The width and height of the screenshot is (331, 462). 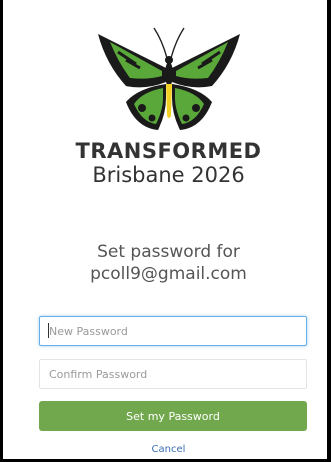 What do you see at coordinates (169, 78) in the screenshot?
I see `butterfly-logo` at bounding box center [169, 78].